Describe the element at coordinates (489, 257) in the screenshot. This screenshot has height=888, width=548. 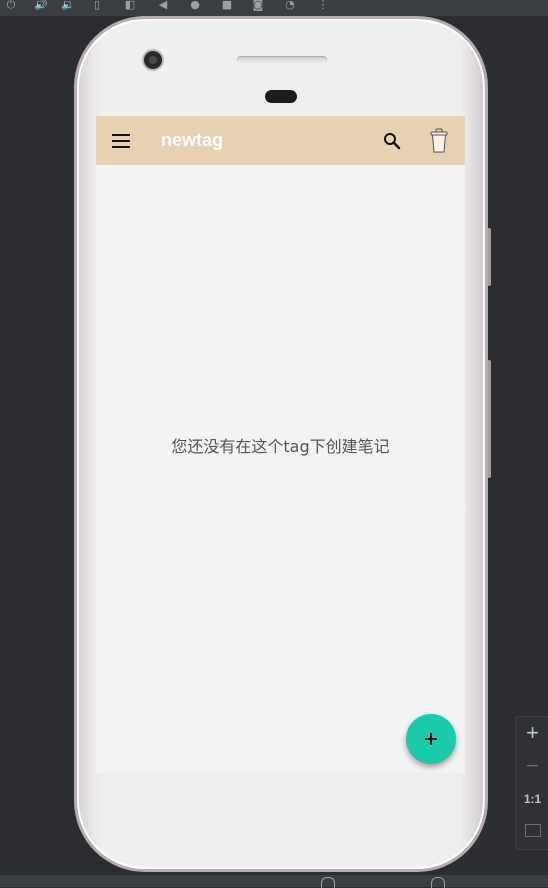
I see `phone-power-button` at that location.